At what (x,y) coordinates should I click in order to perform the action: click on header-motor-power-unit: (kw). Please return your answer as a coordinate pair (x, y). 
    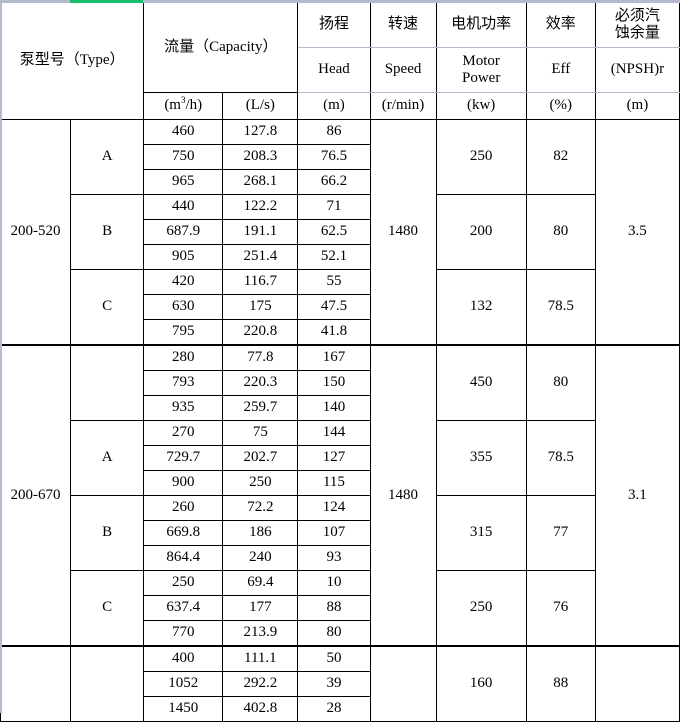
    Looking at the image, I should click on (481, 106).